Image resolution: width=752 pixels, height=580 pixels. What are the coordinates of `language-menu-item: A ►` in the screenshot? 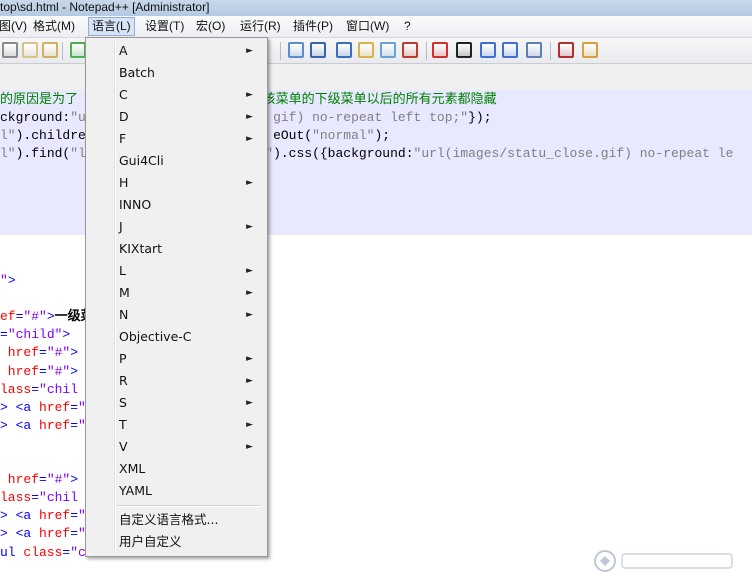 It's located at (175, 51).